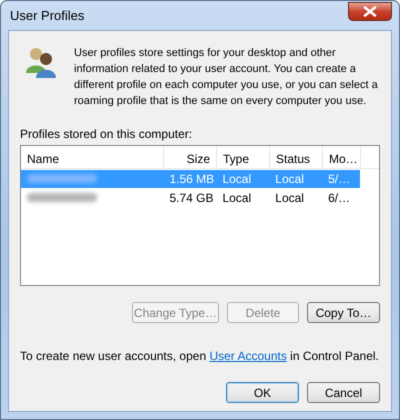 The image size is (400, 420). I want to click on column-header: Type, so click(243, 157).